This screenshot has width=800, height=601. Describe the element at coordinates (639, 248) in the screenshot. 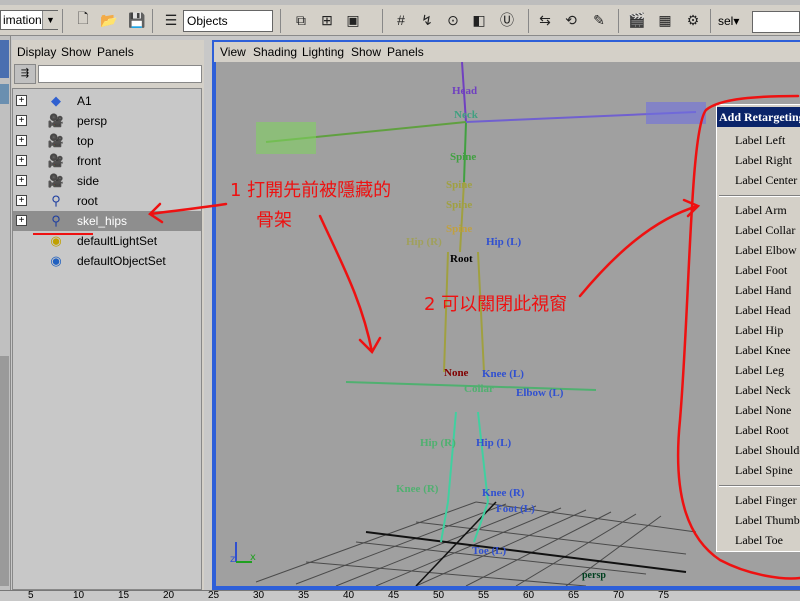

I see `arrow-to-popup` at that location.